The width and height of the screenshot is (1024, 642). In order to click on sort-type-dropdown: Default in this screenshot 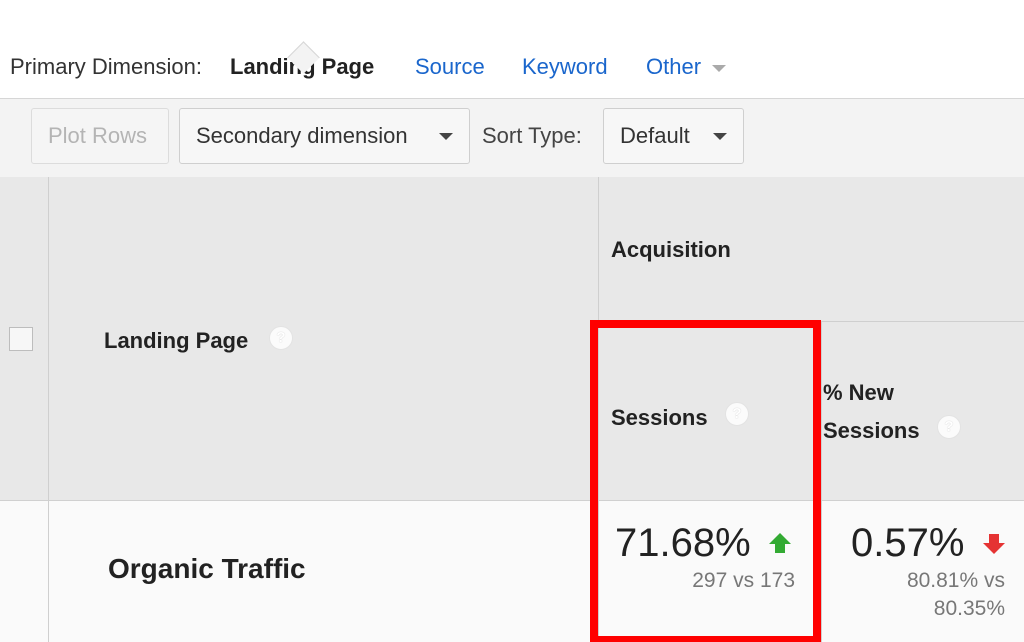, I will do `click(673, 136)`.